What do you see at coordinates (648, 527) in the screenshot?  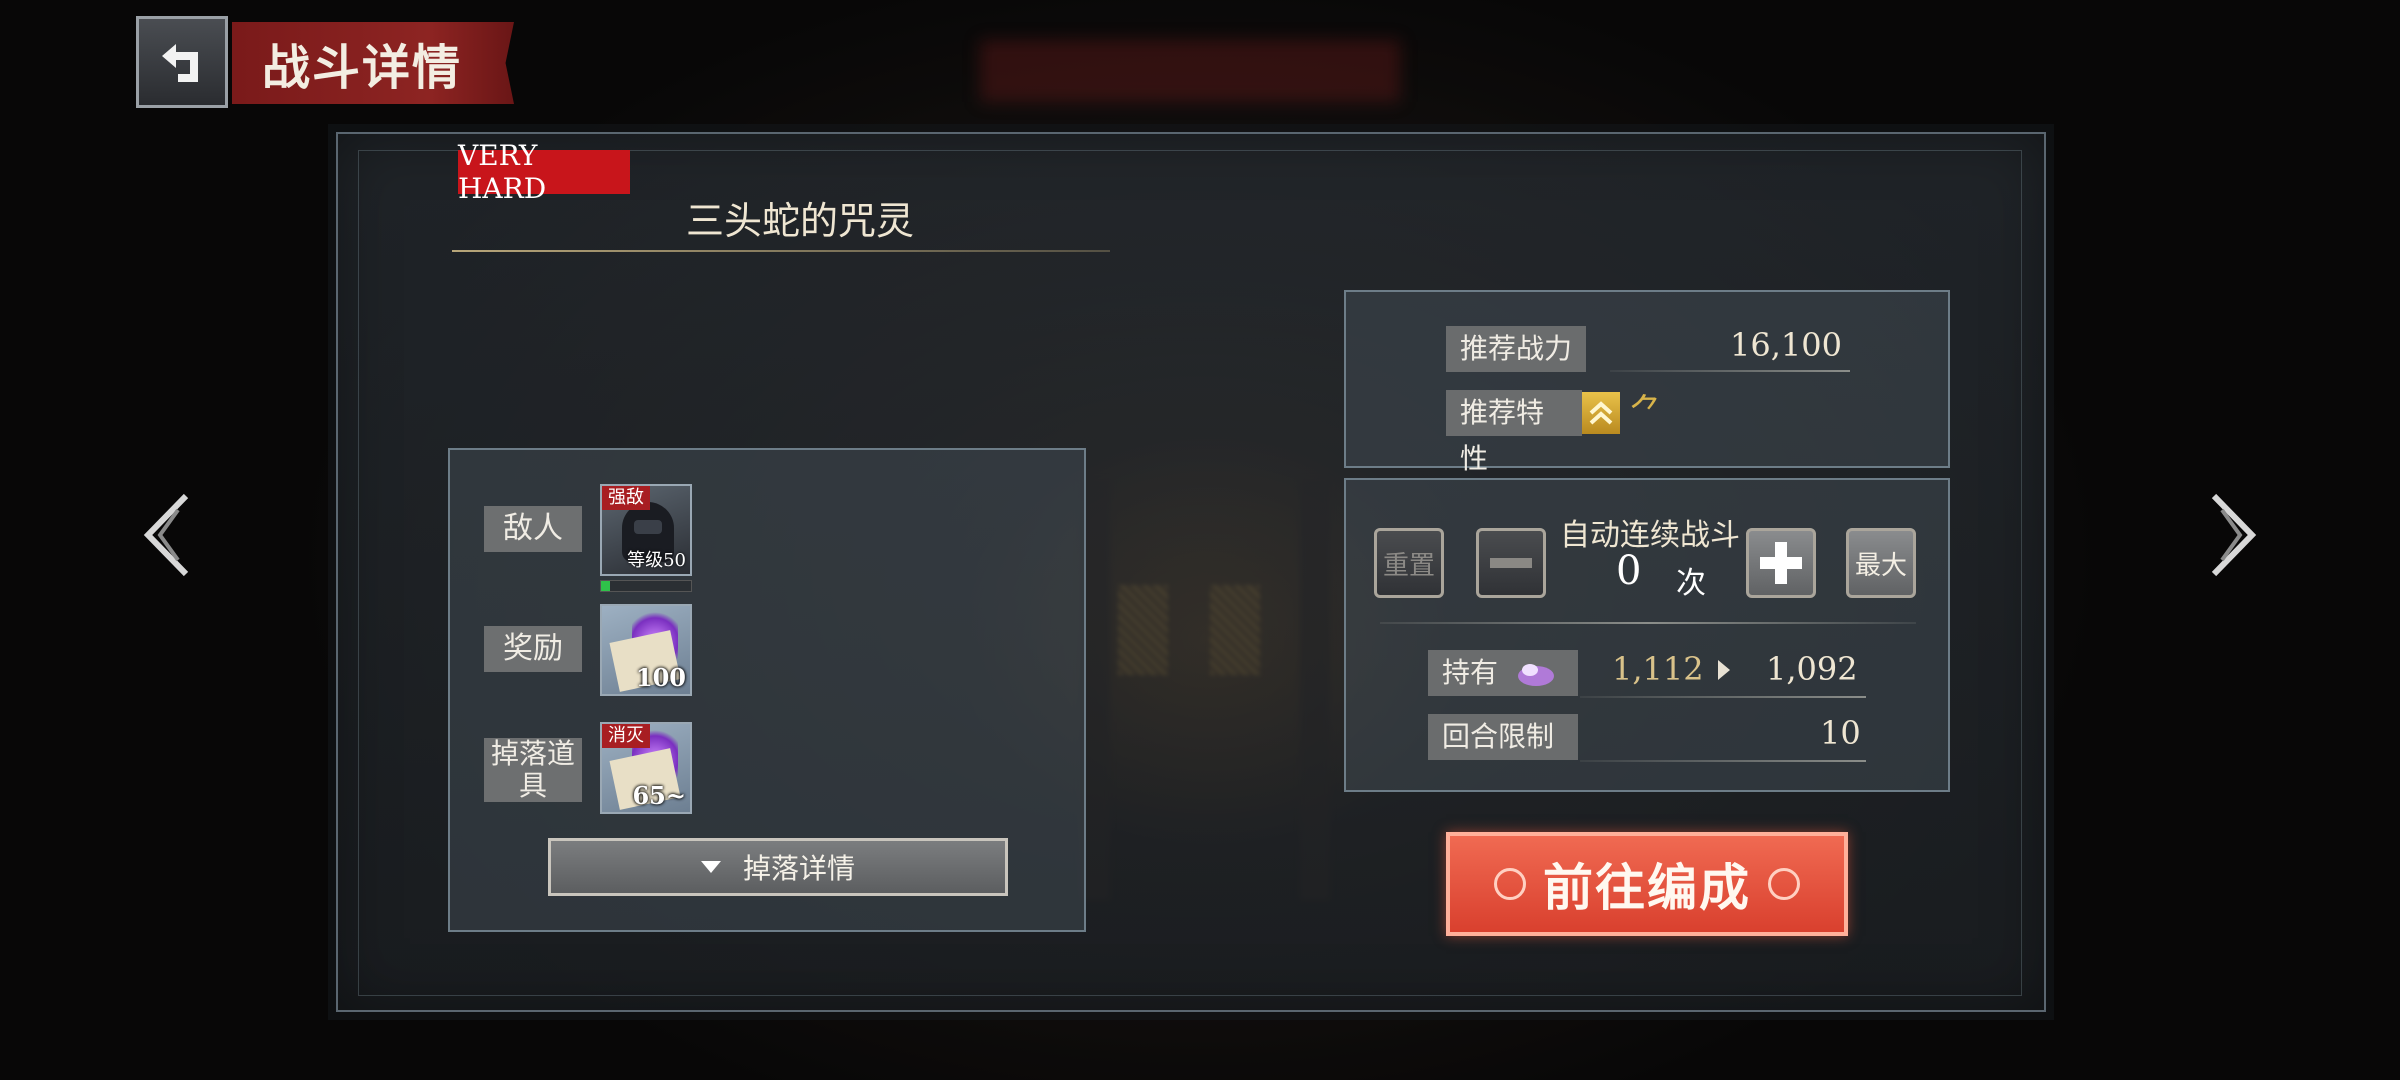 I see `enemy-portrait-face` at bounding box center [648, 527].